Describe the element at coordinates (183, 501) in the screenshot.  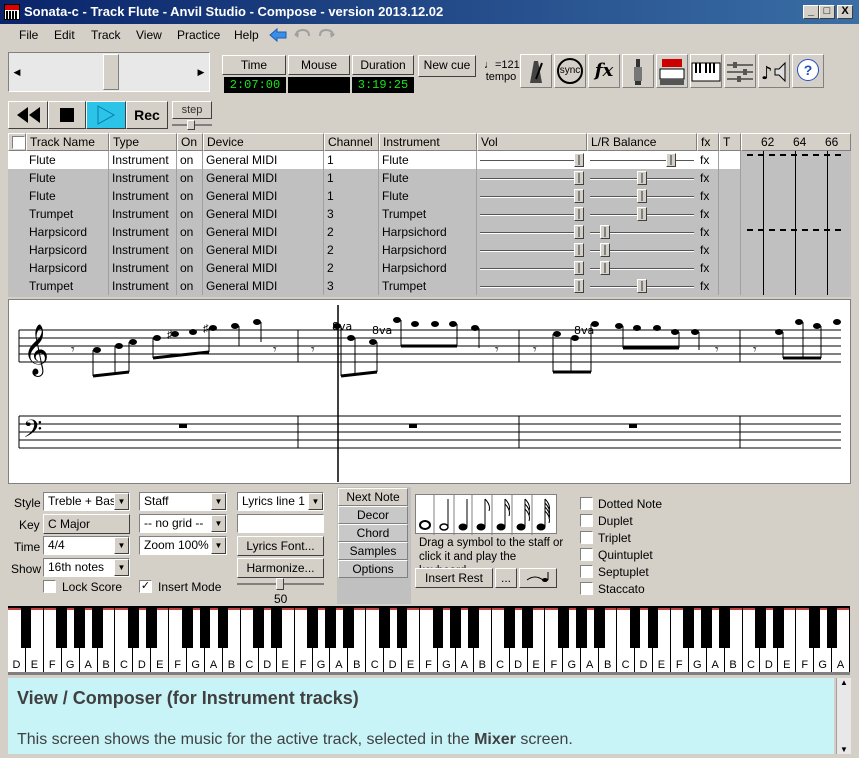
I see `staff-select: Staff ▼` at that location.